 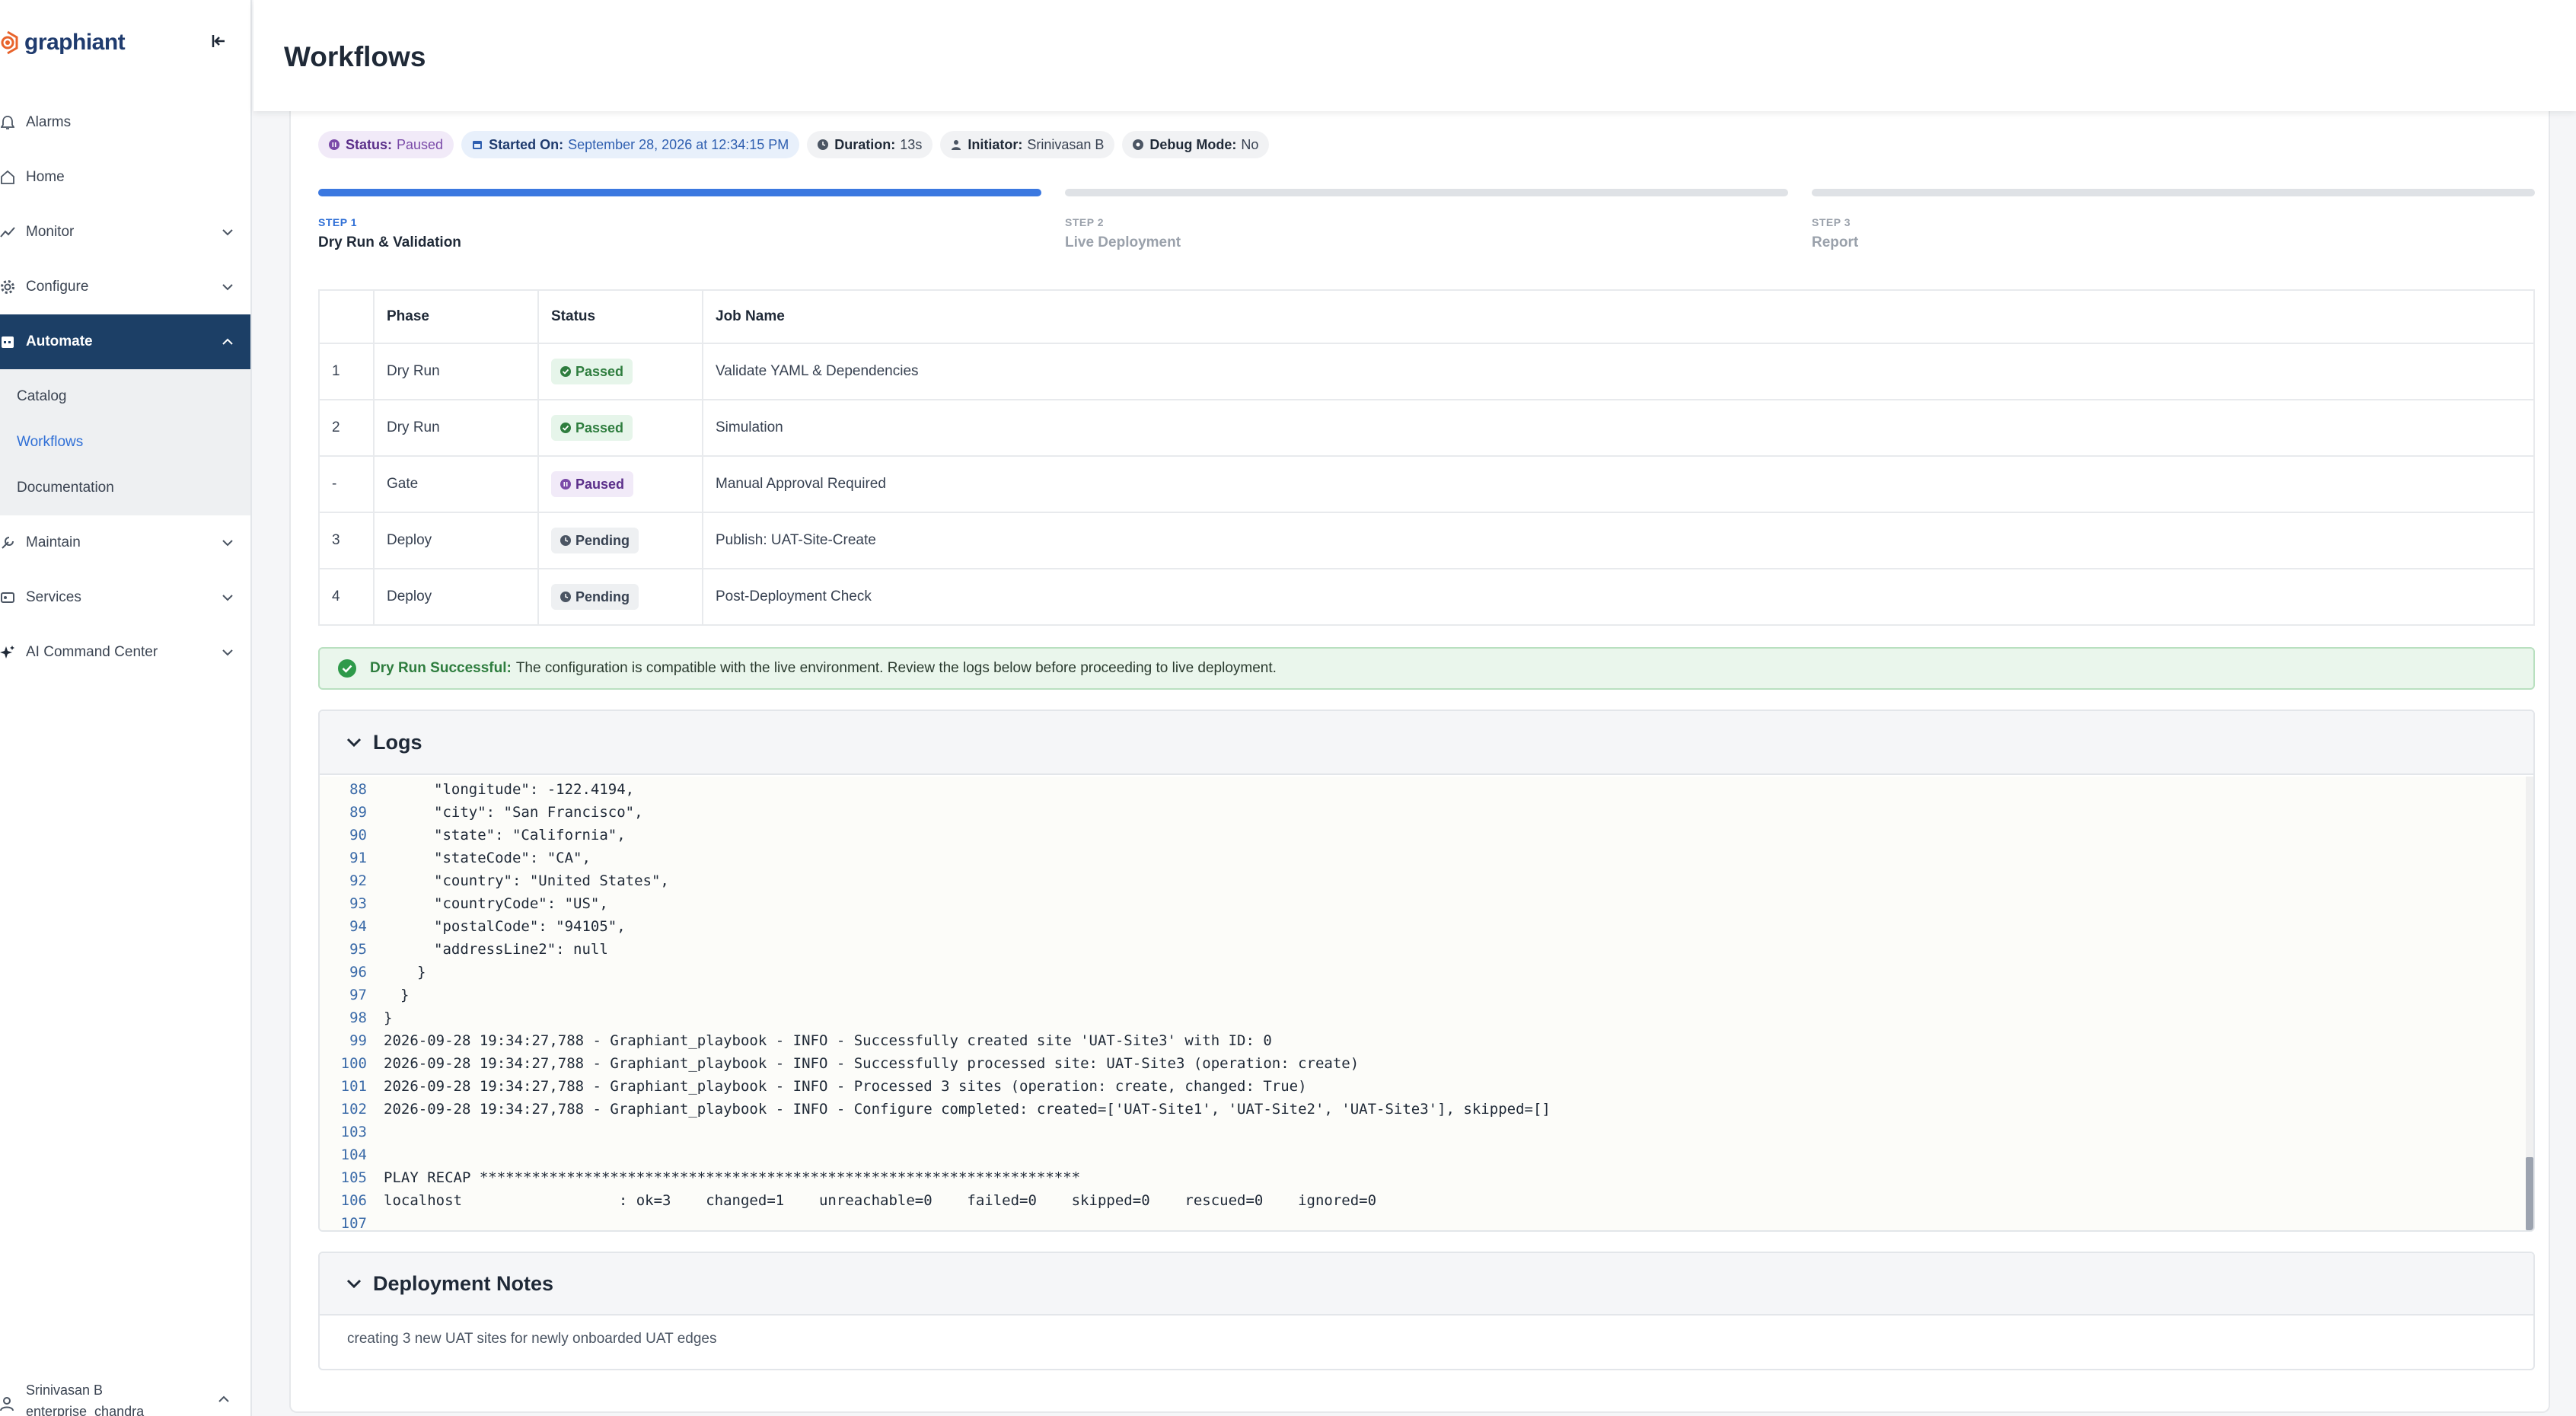 What do you see at coordinates (358, 880) in the screenshot?
I see `log-line-number: 92` at bounding box center [358, 880].